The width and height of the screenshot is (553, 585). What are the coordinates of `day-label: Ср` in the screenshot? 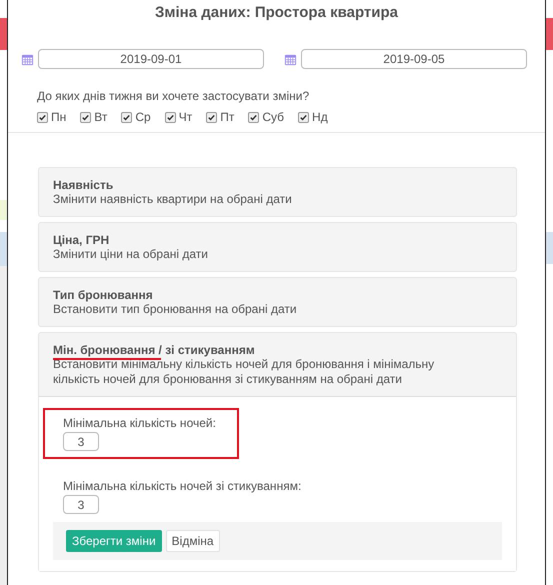 It's located at (143, 117).